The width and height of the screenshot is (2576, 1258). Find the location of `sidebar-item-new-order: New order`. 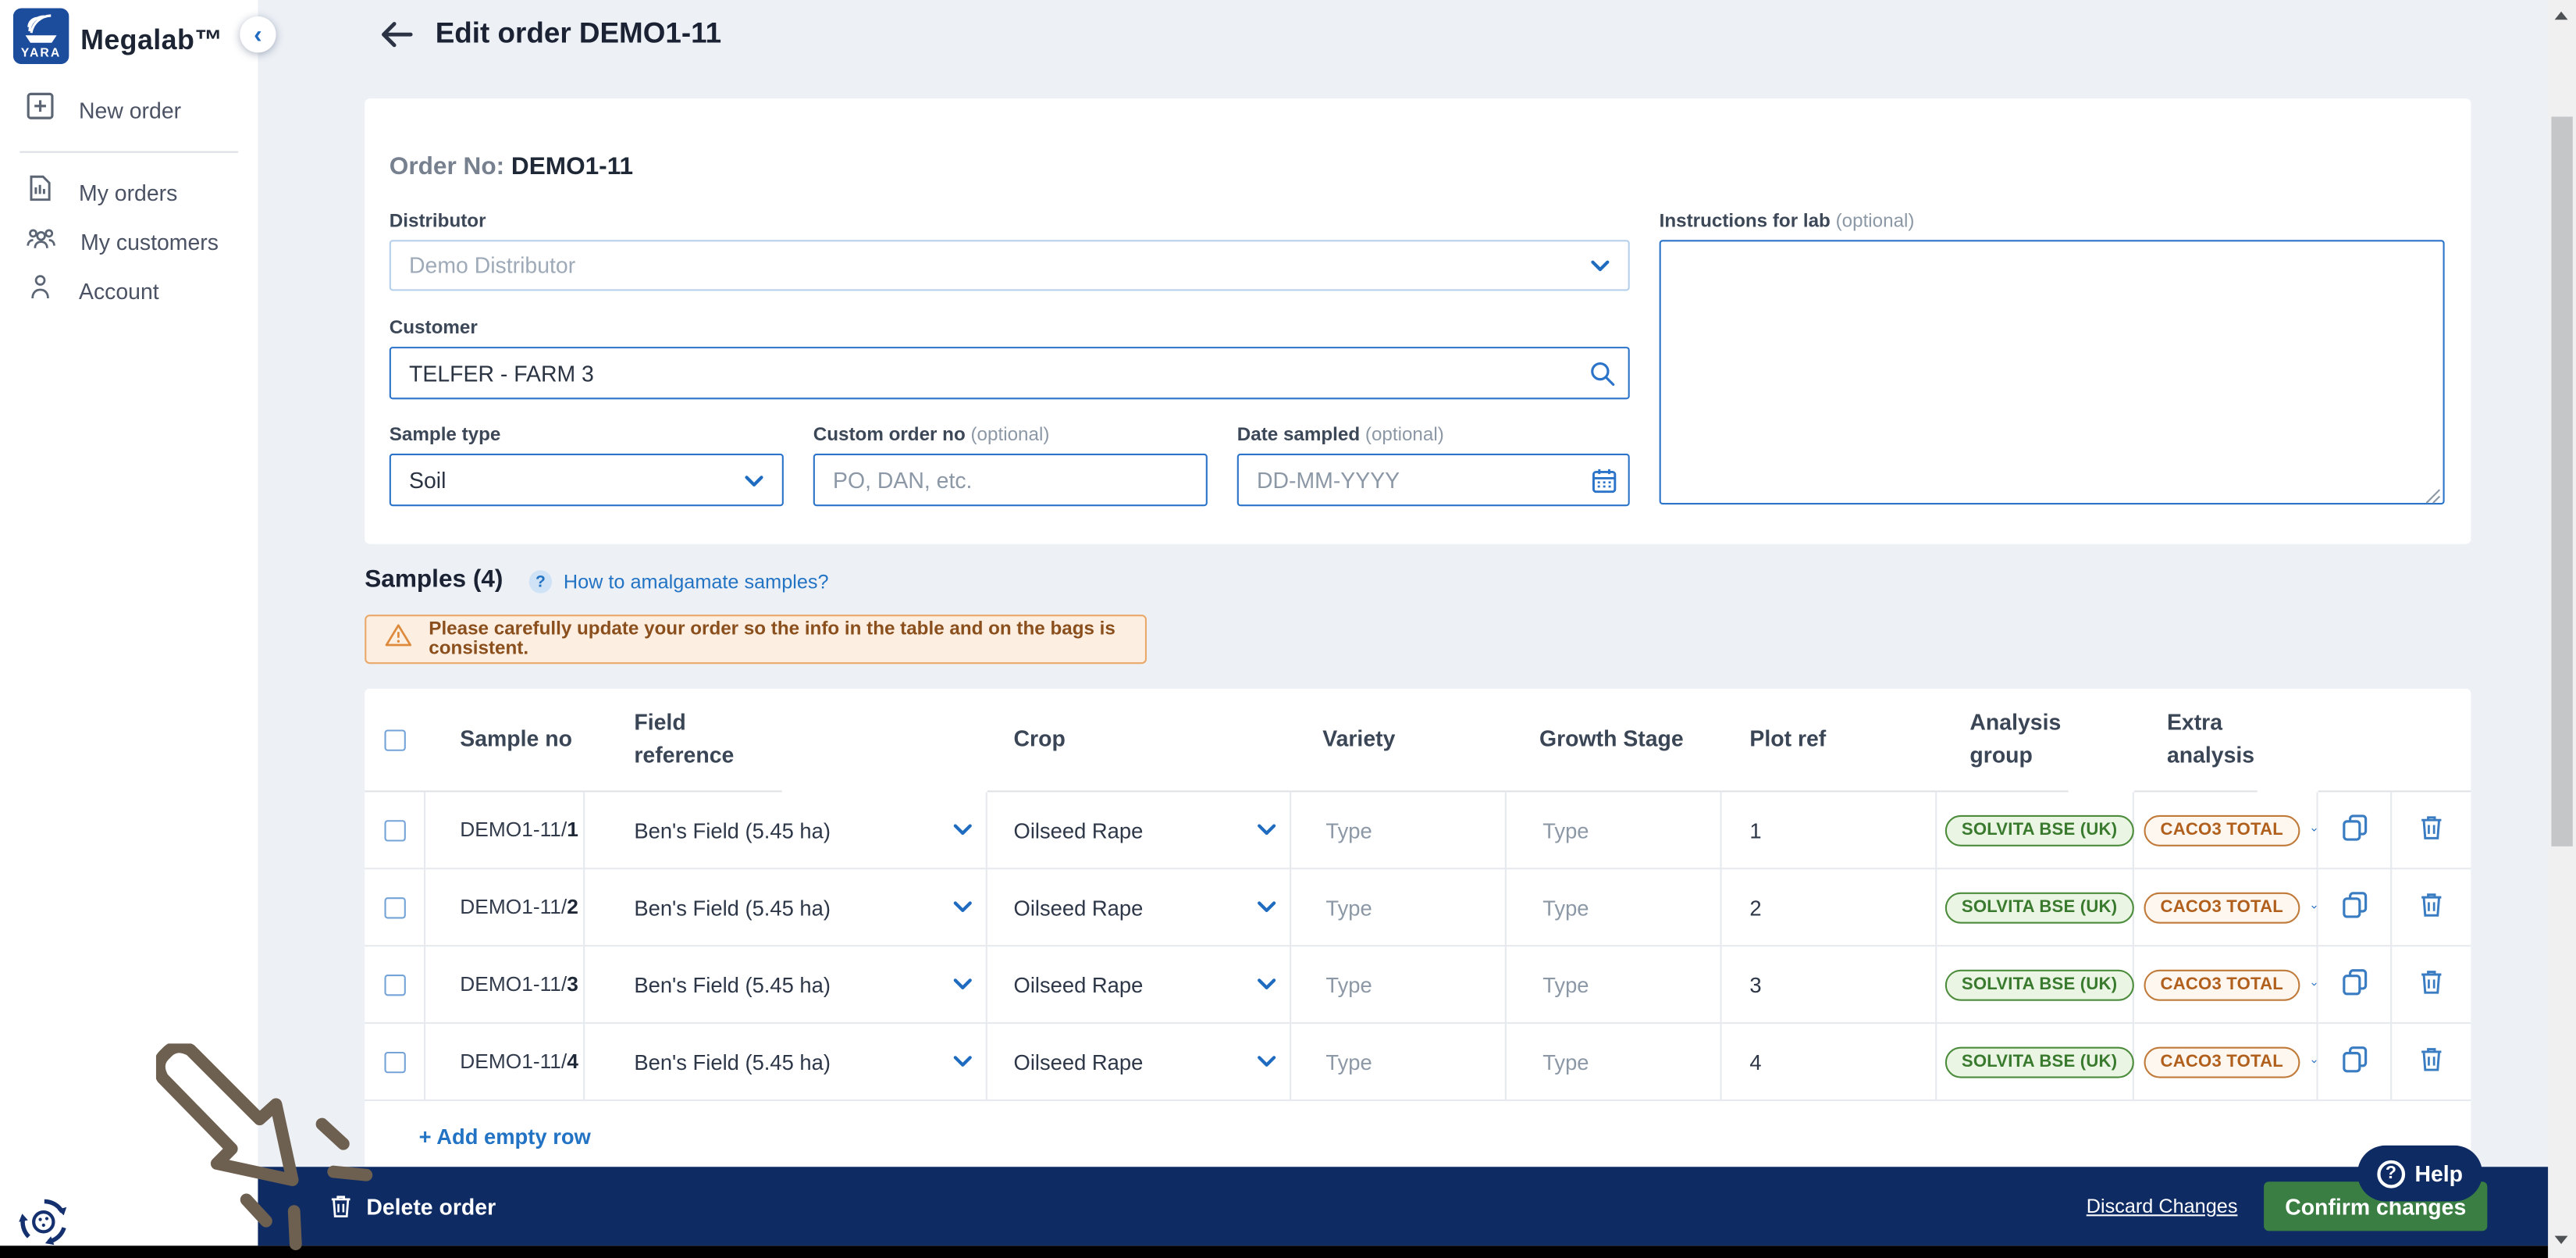

sidebar-item-new-order: New order is located at coordinates (129, 109).